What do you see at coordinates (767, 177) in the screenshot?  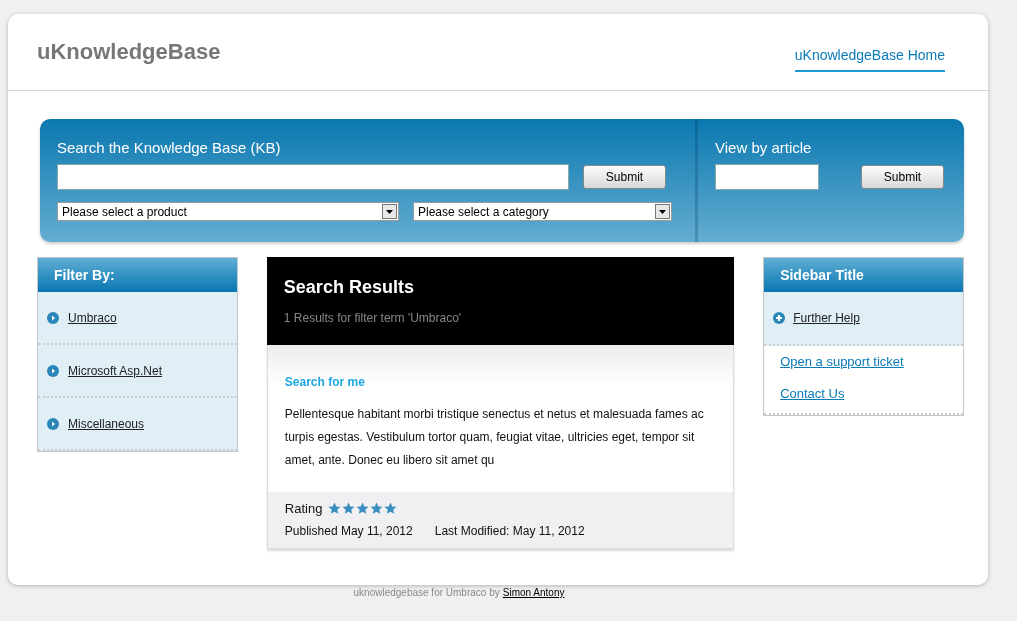 I see `article-field` at bounding box center [767, 177].